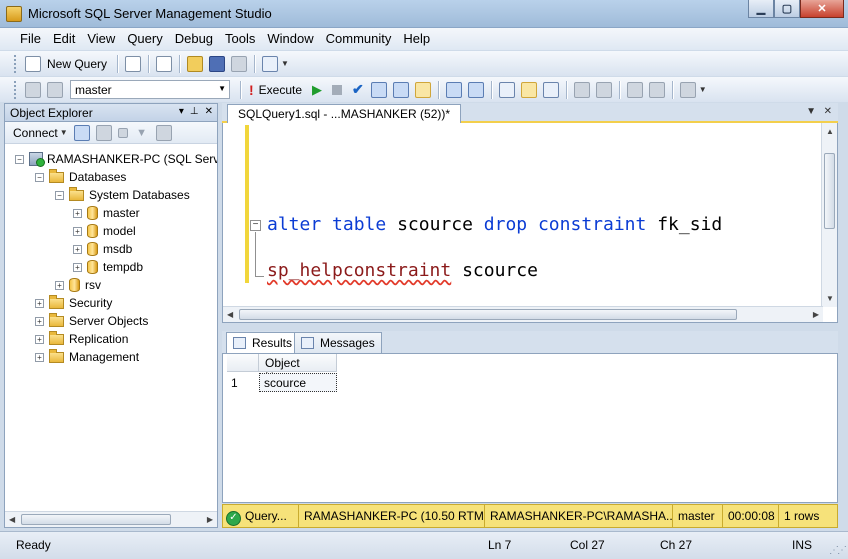 Image resolution: width=848 pixels, height=559 pixels. I want to click on close-button: ✕, so click(822, 9).